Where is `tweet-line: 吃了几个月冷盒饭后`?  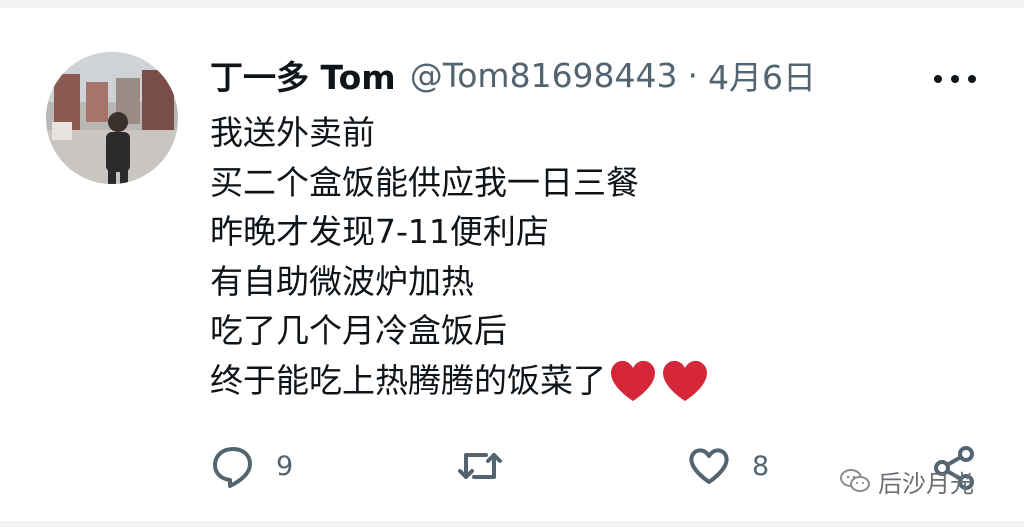
tweet-line: 吃了几个月冷盒饭后 is located at coordinates (358, 330).